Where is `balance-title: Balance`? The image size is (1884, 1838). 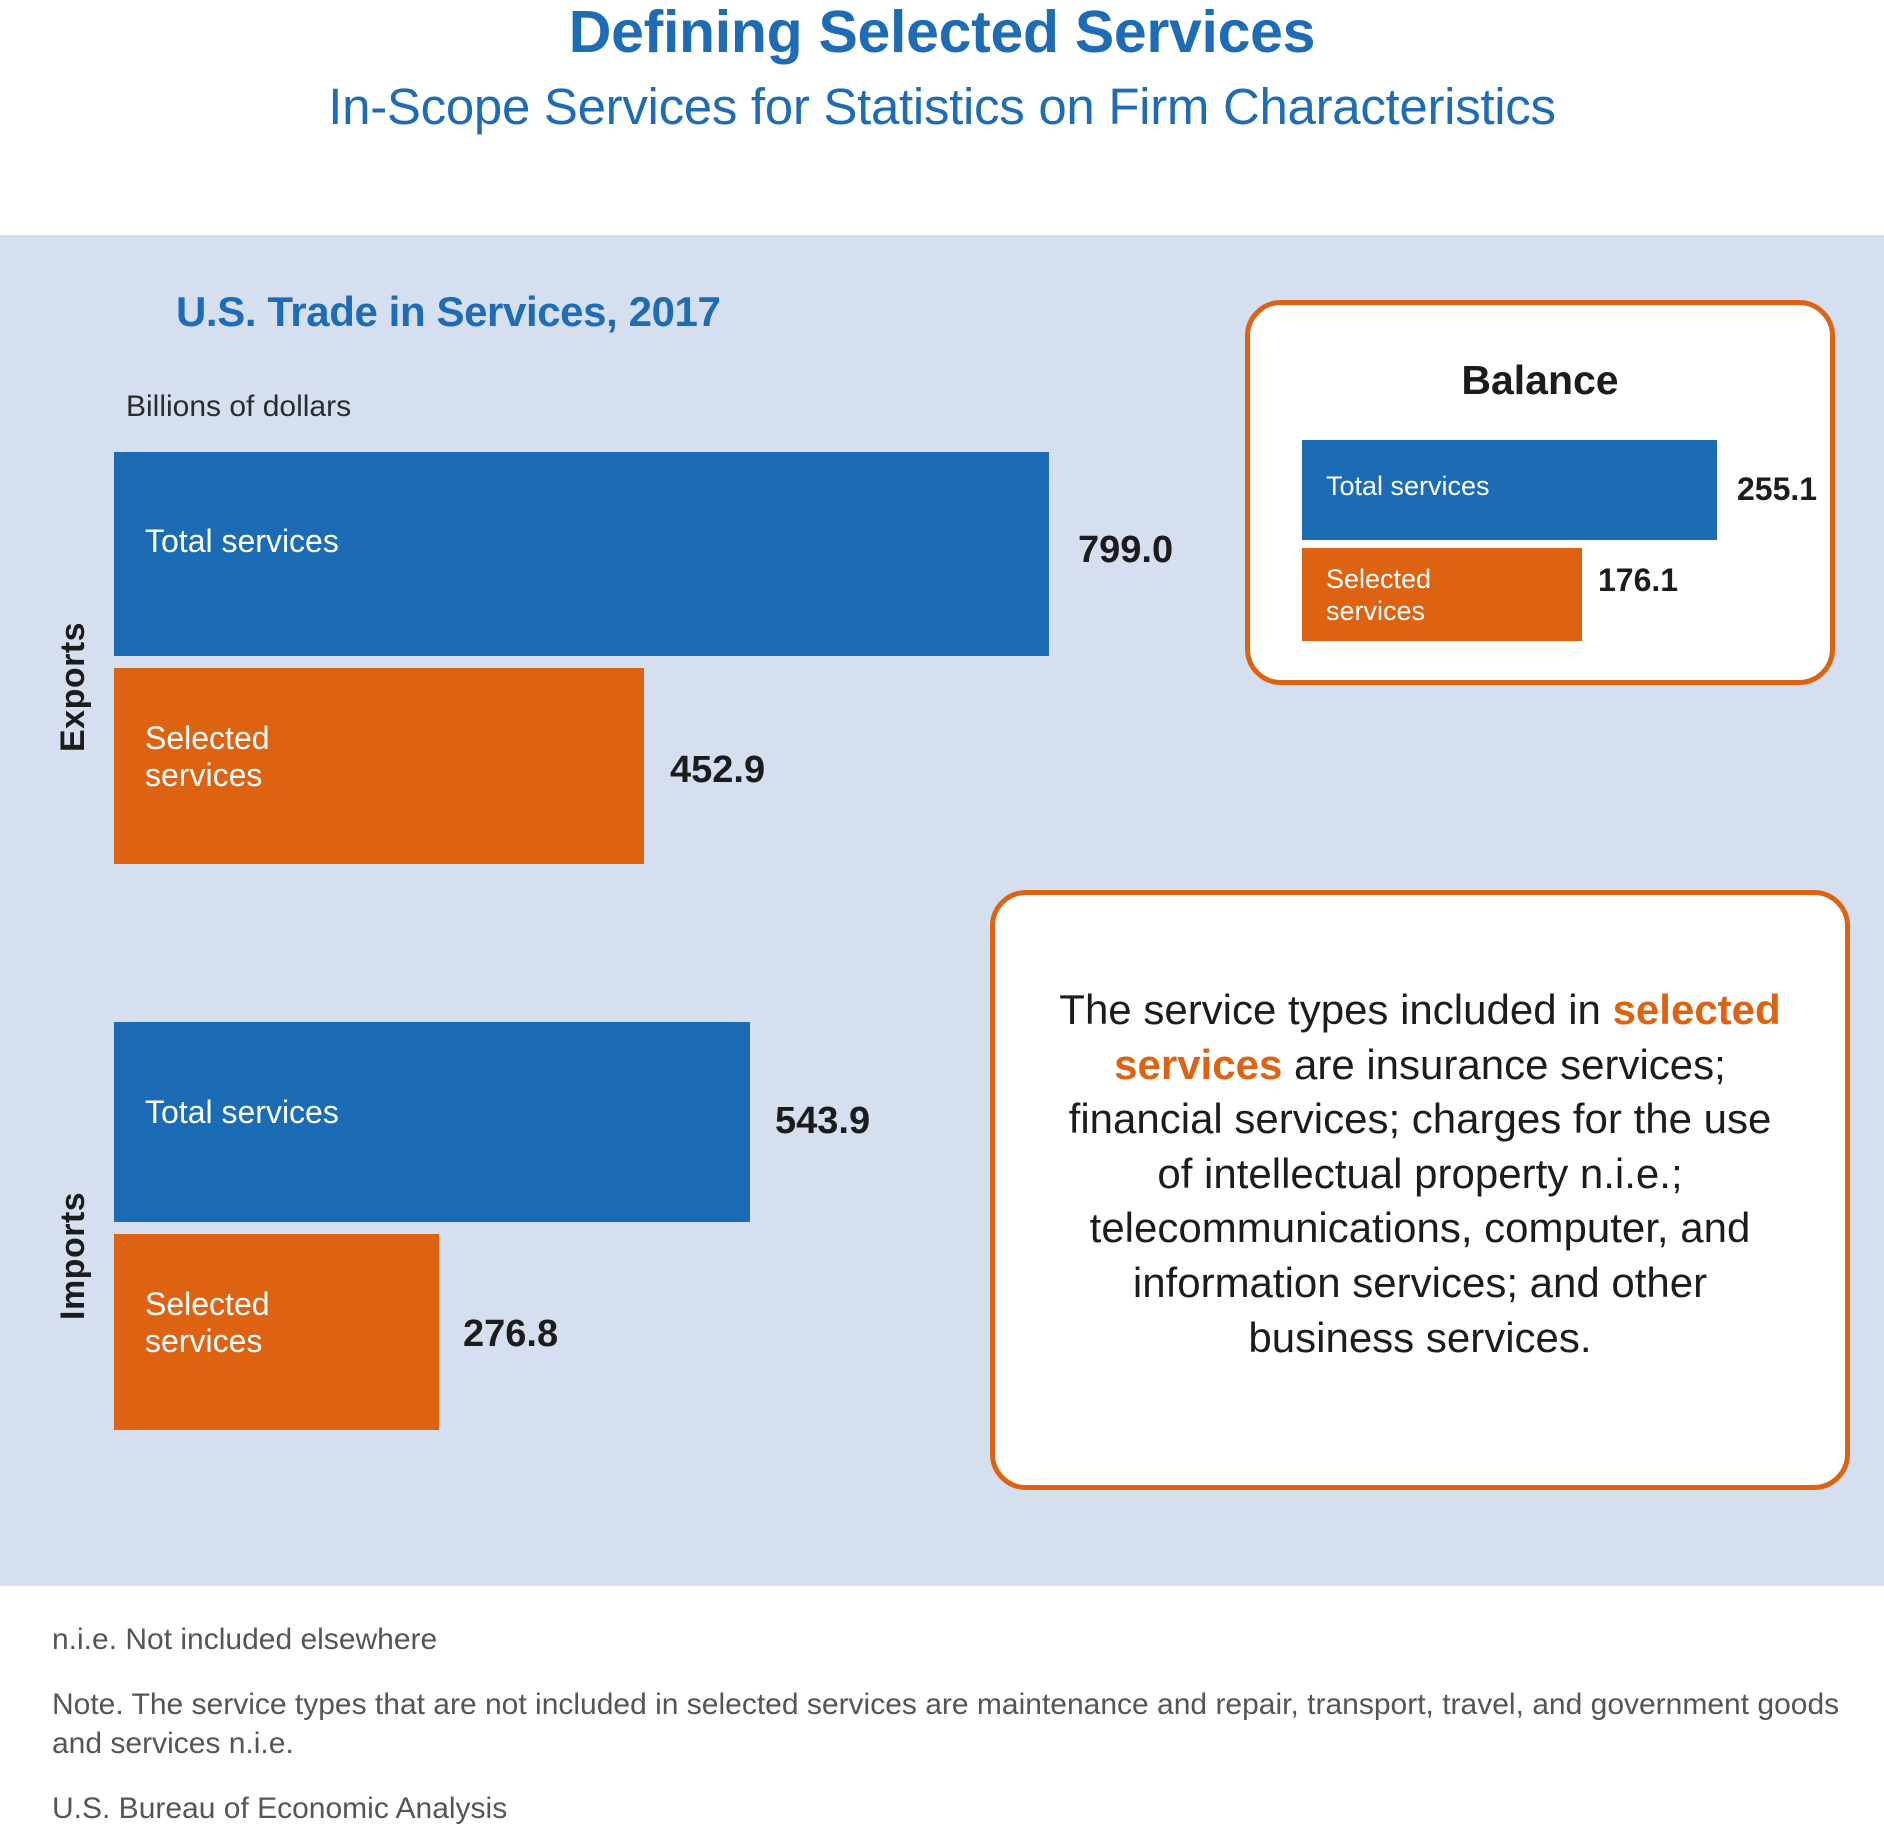
balance-title: Balance is located at coordinates (1540, 380).